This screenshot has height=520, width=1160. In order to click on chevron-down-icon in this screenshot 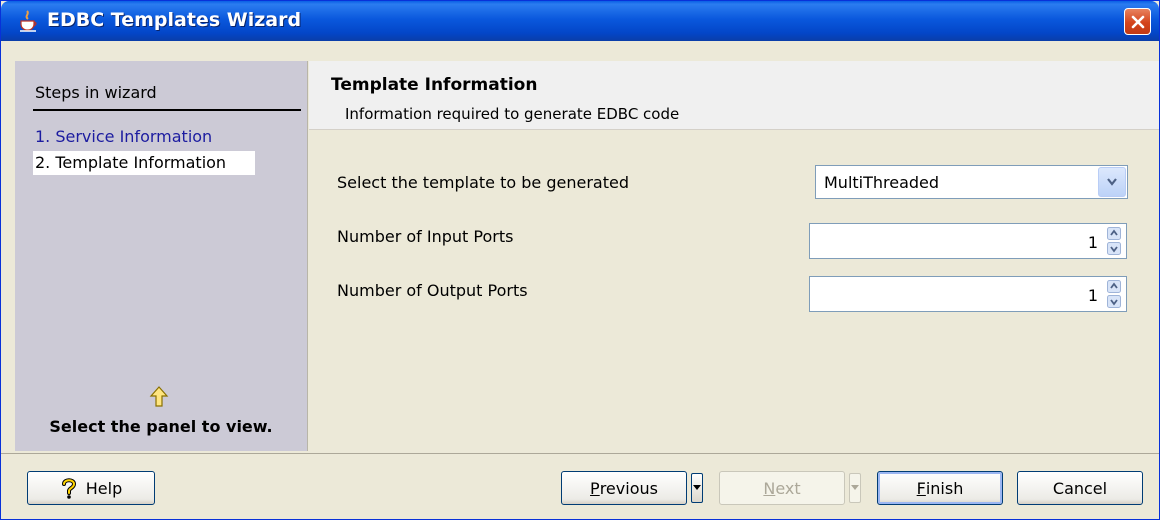, I will do `click(1112, 182)`.